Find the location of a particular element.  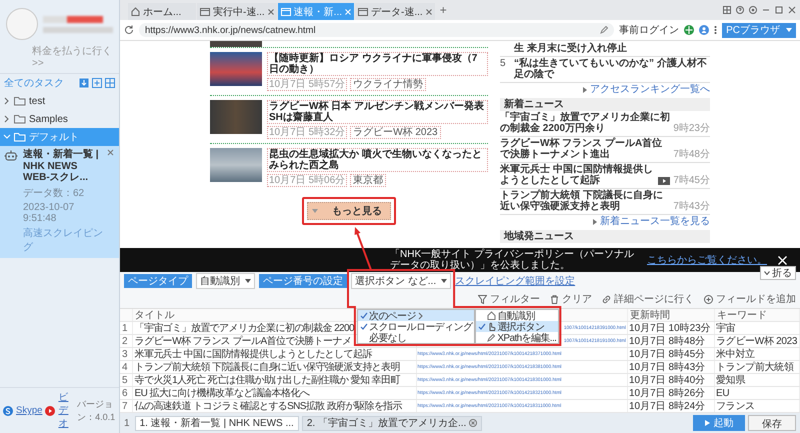

url-field: https://www3.nhk.or.jp/news/catnew.html is located at coordinates (376, 30).